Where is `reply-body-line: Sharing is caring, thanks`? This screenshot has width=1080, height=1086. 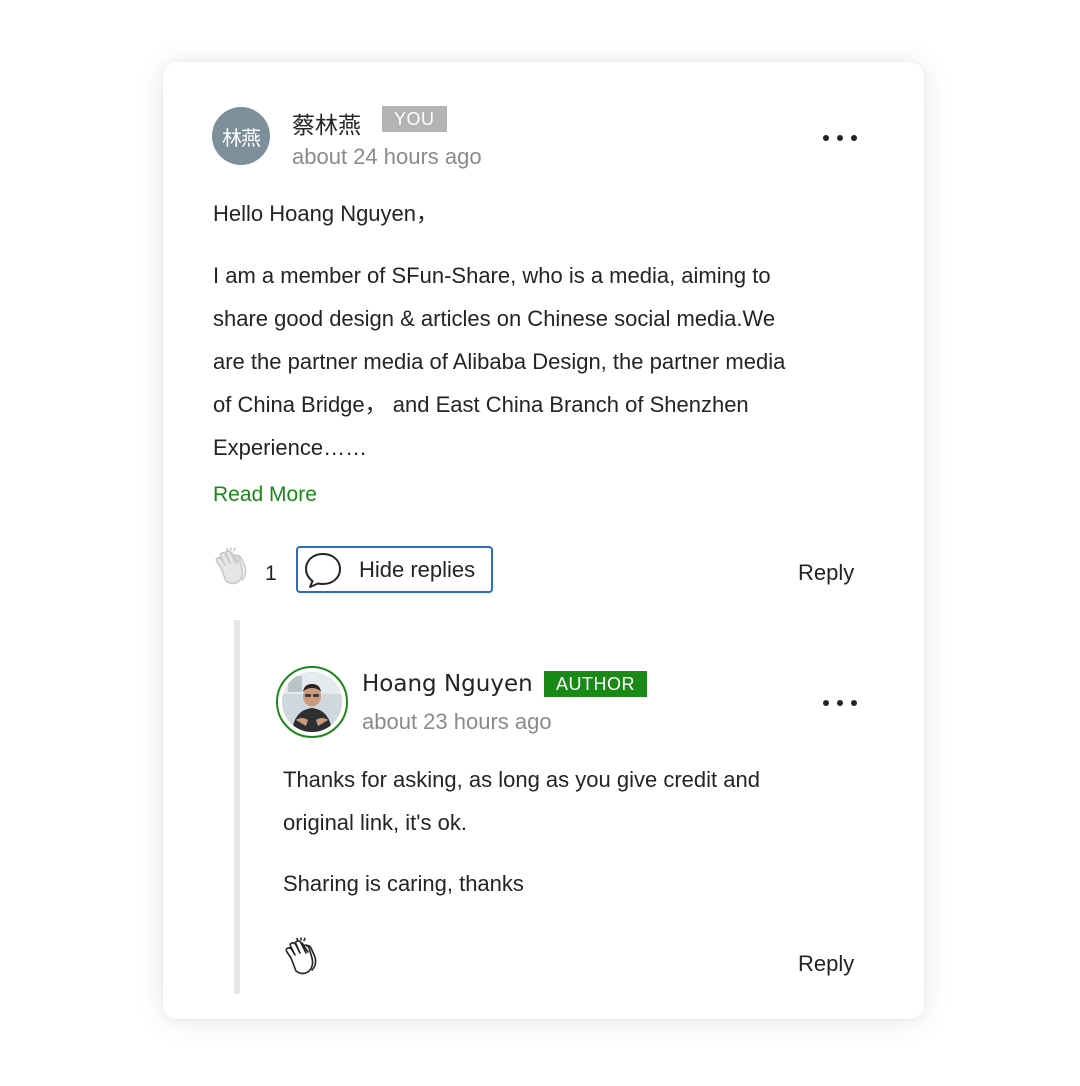 reply-body-line: Sharing is caring, thanks is located at coordinates (403, 883).